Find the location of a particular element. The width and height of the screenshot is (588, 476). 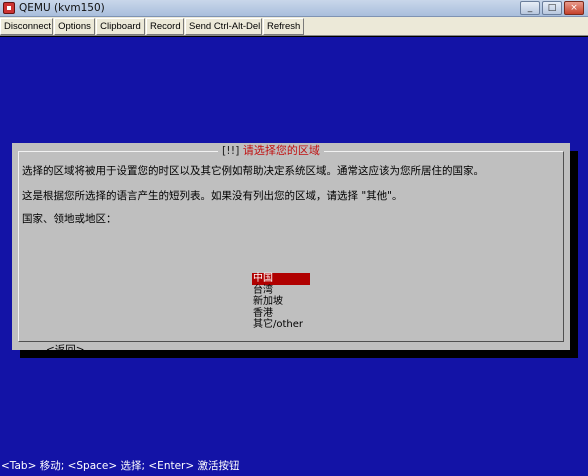

qemu-app-icon is located at coordinates (9, 8).